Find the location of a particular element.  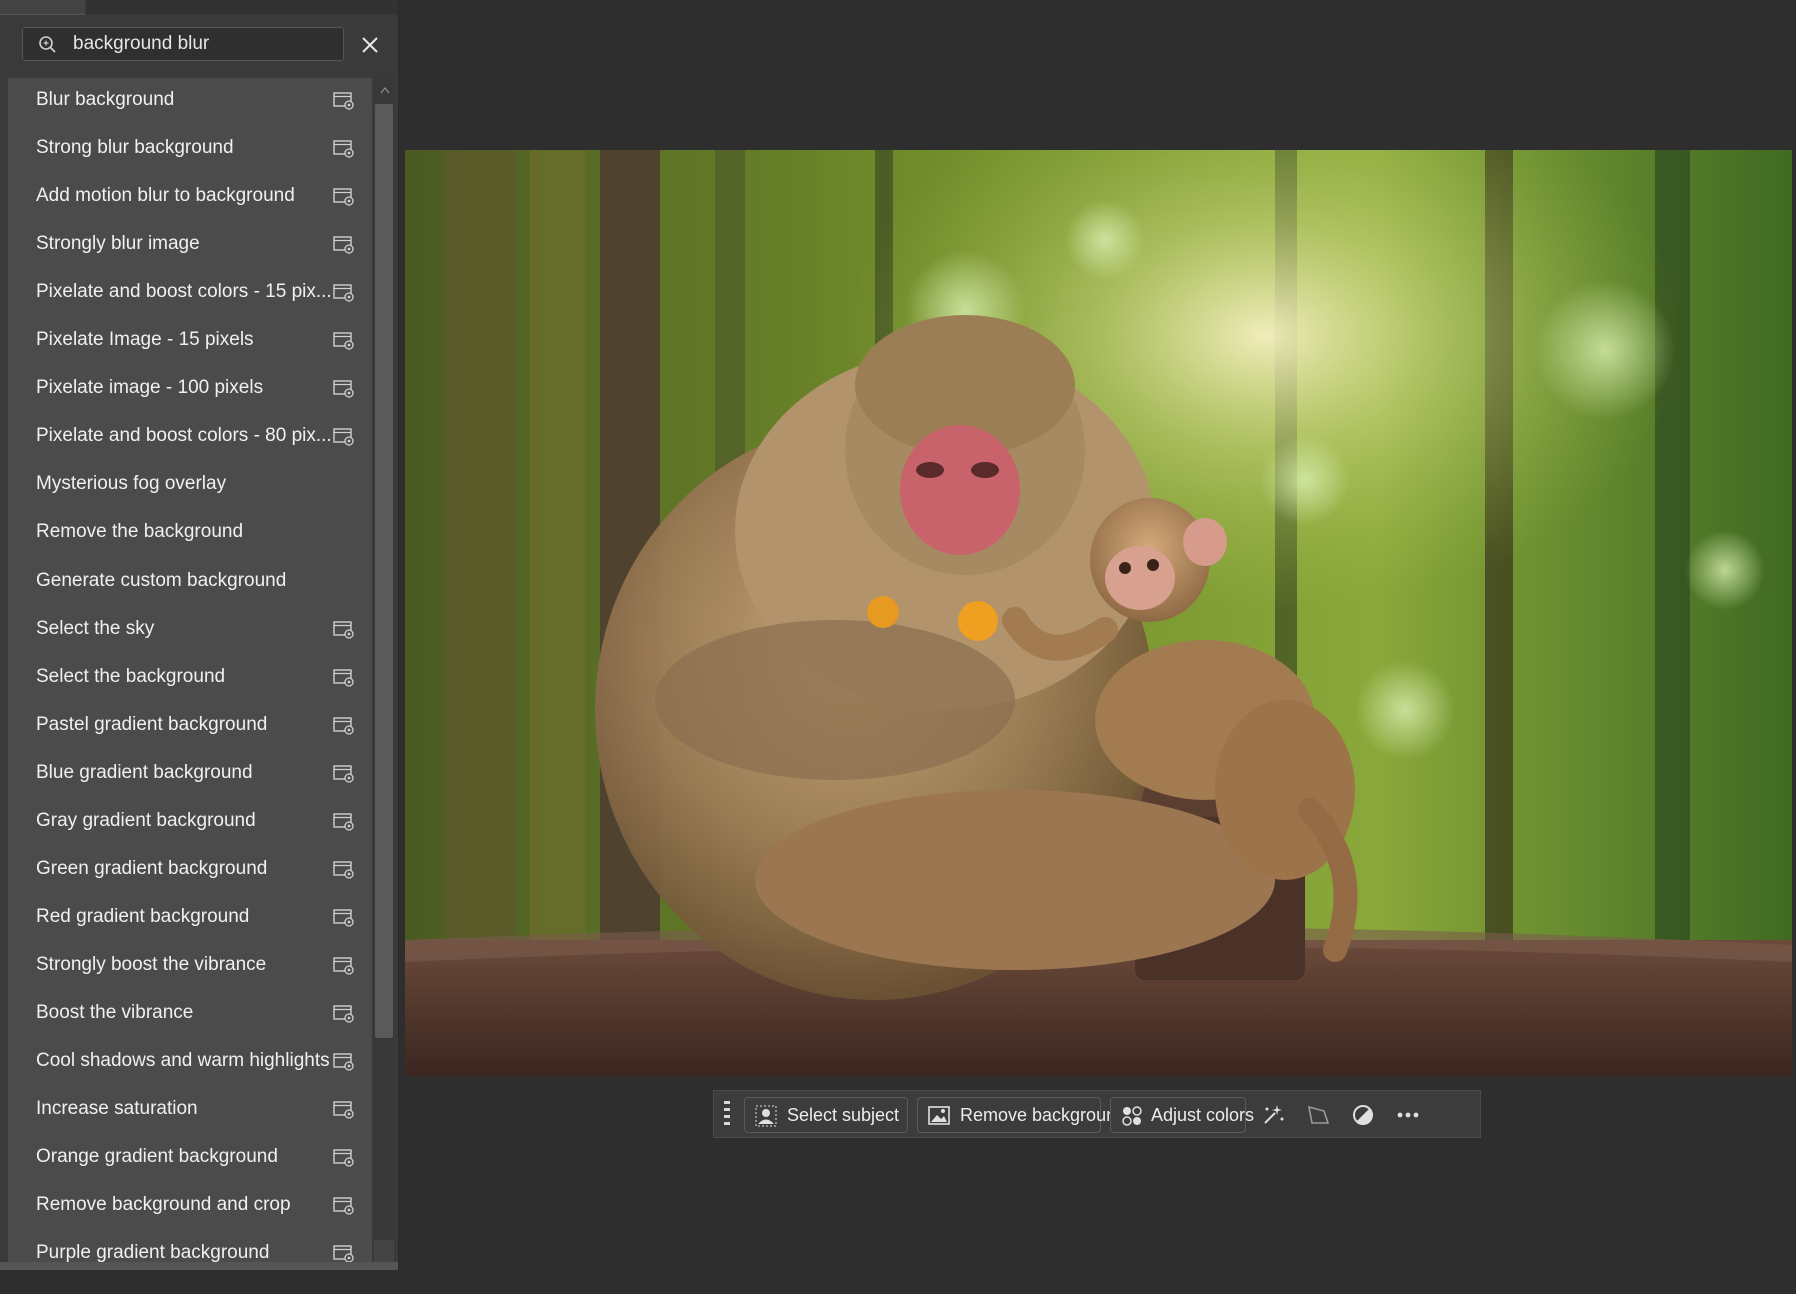

list-item-label: Gray gradient background is located at coordinates (146, 820).